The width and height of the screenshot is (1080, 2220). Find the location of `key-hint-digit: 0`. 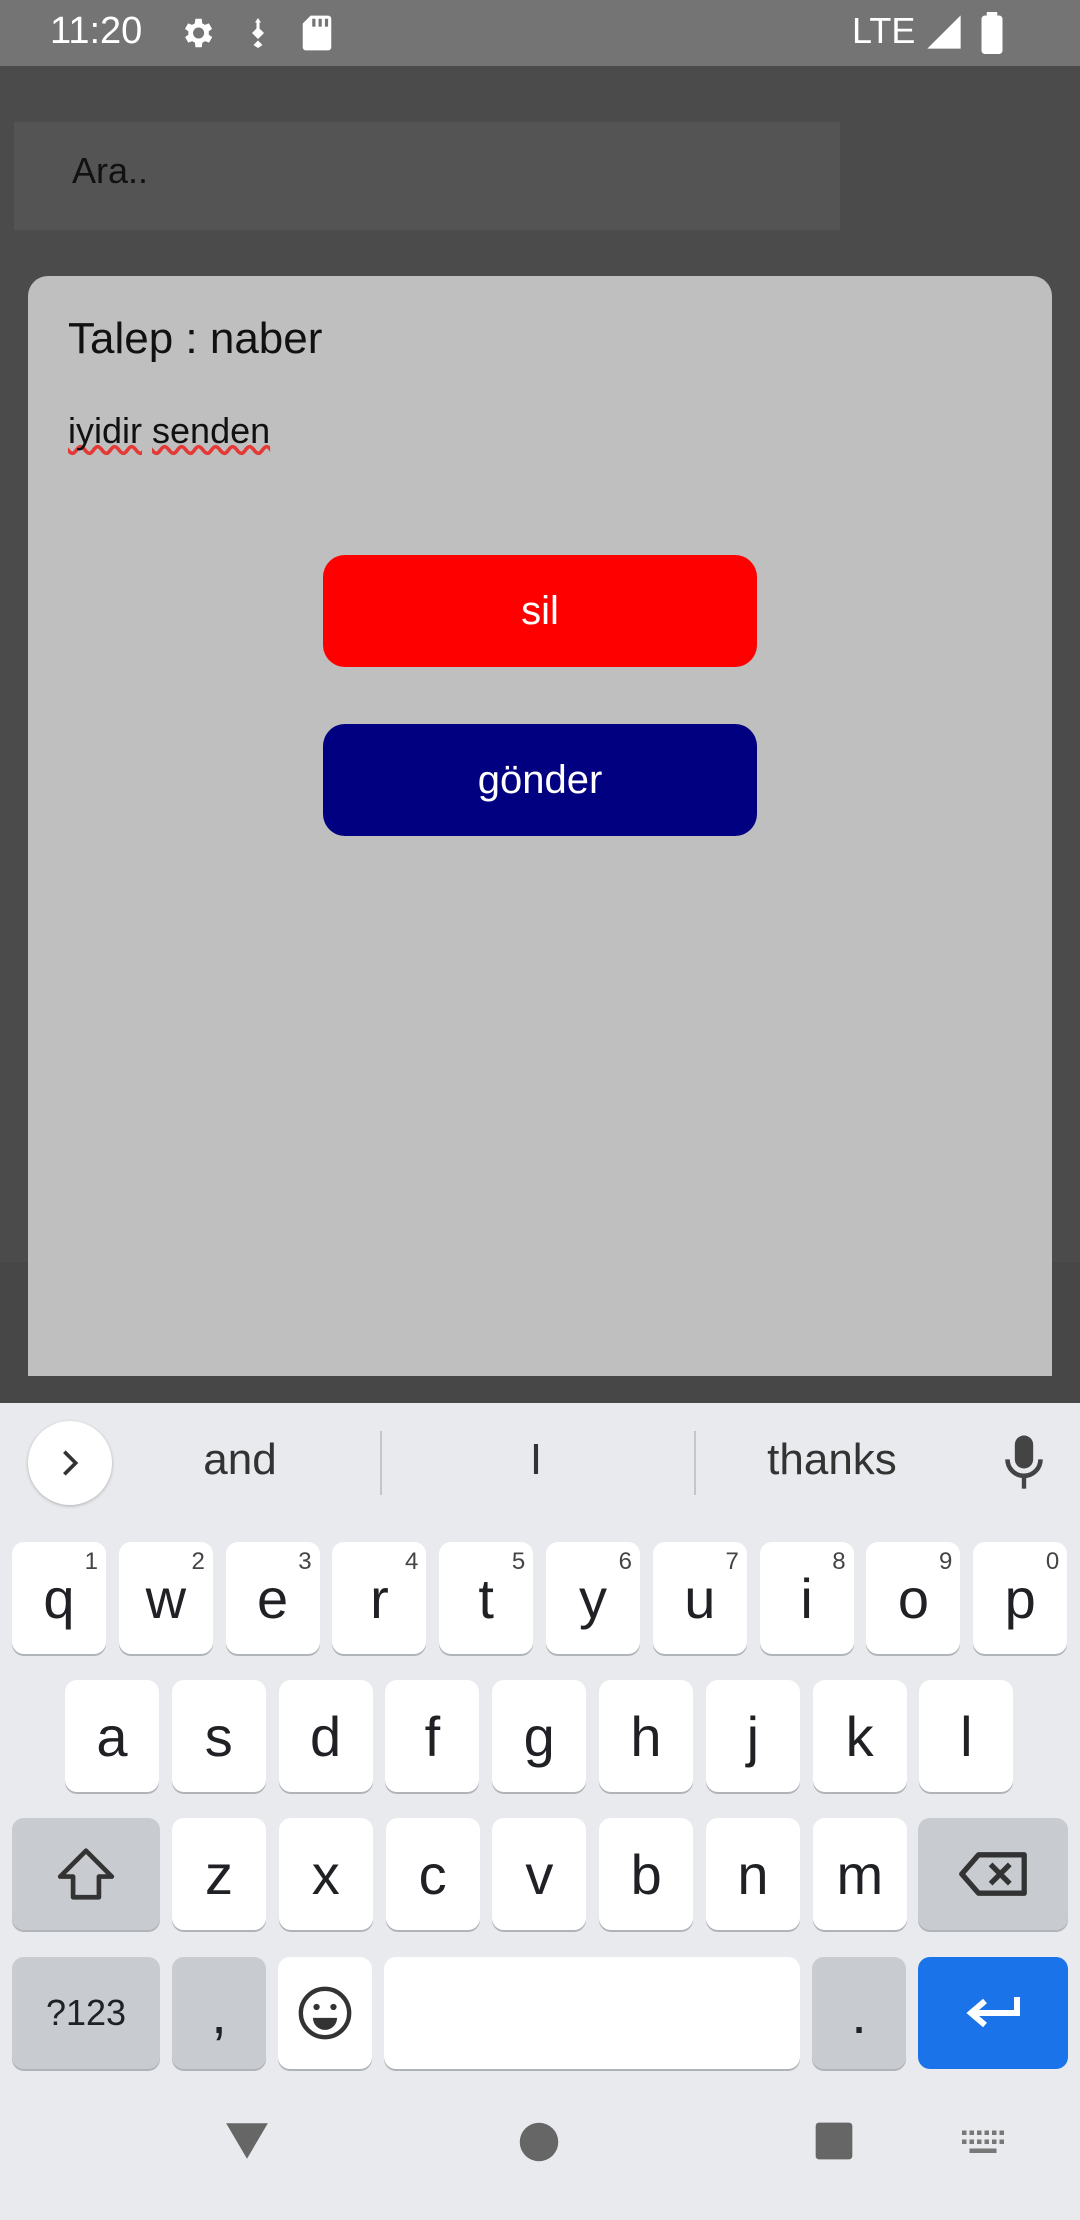

key-hint-digit: 0 is located at coordinates (1052, 1561).